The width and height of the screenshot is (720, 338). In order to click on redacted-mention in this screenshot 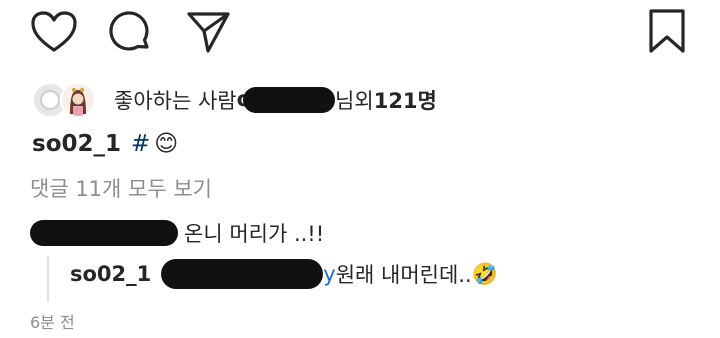, I will do `click(242, 274)`.